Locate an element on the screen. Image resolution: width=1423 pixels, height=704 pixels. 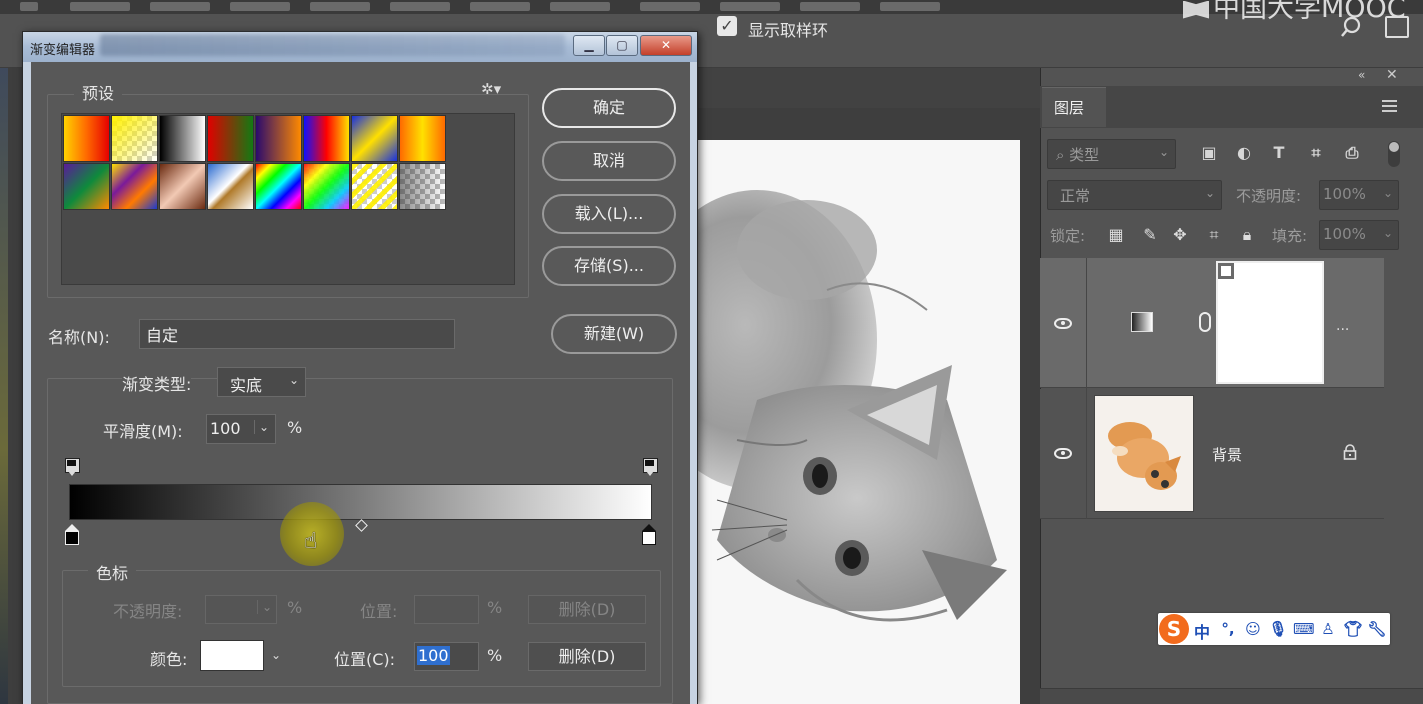
color-delete-button: 删除(D) is located at coordinates (587, 656).